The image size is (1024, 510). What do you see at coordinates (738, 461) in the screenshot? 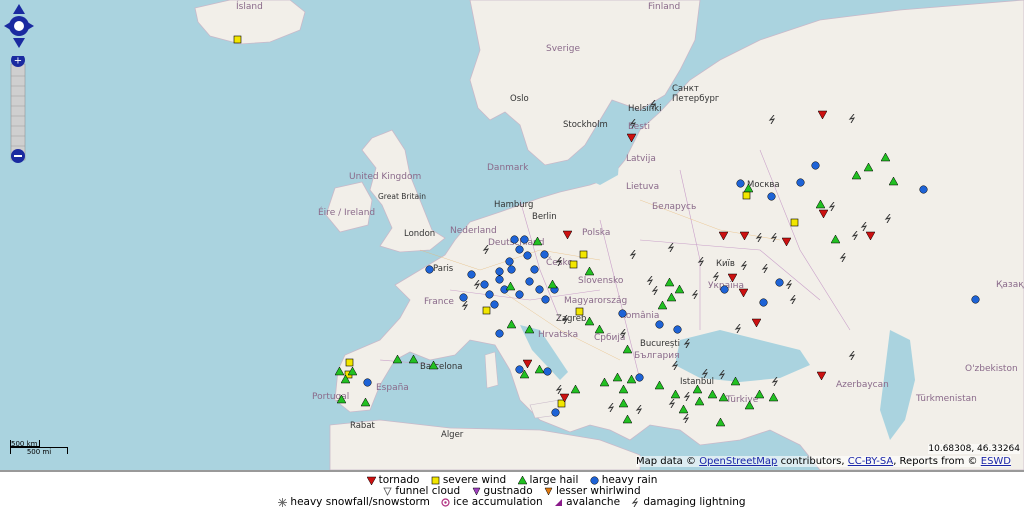
I see `osm-link: OpenStreetMap` at bounding box center [738, 461].